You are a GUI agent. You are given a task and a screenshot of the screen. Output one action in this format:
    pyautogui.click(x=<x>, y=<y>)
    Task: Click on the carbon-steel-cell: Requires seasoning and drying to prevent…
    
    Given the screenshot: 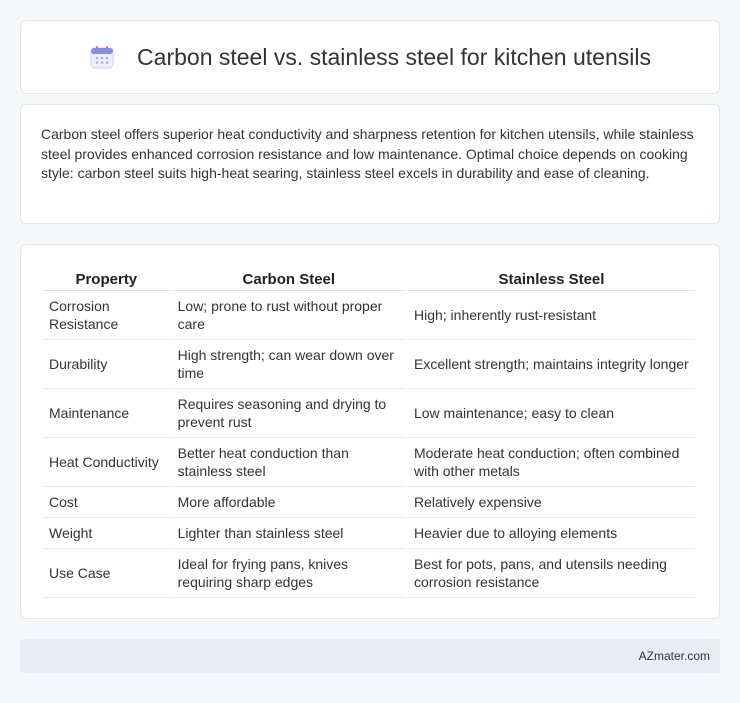 What is the action you would take?
    pyautogui.click(x=288, y=413)
    